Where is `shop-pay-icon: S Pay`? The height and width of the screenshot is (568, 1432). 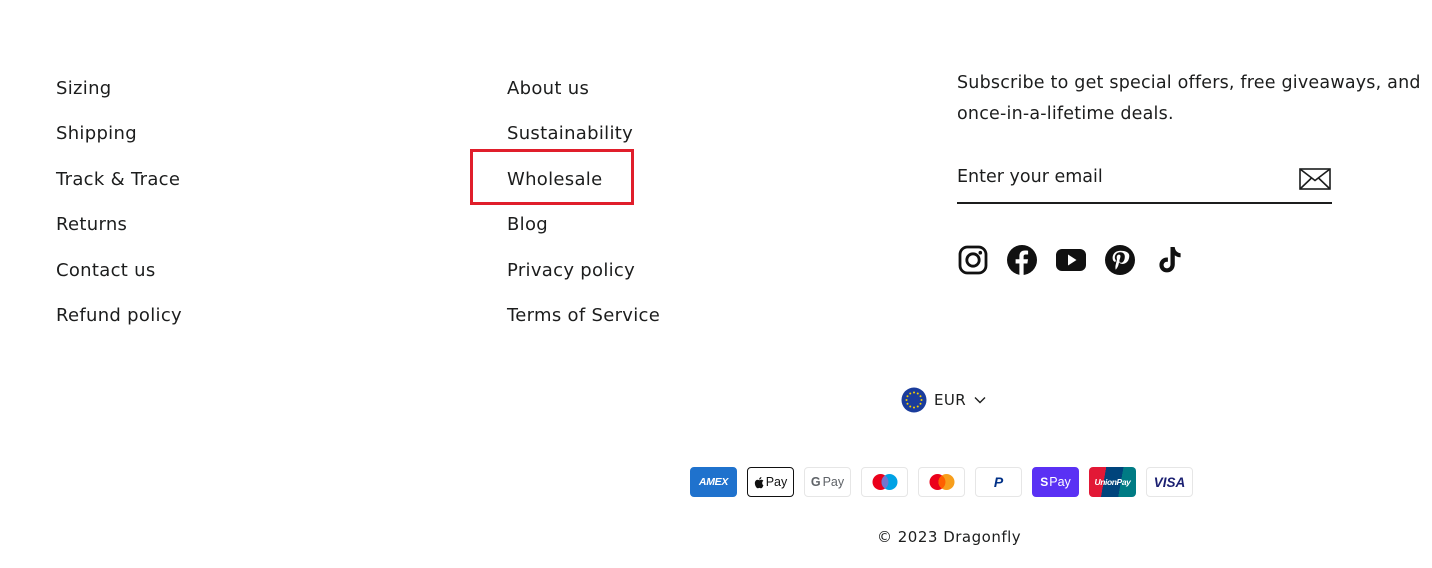
shop-pay-icon: S Pay is located at coordinates (1055, 482).